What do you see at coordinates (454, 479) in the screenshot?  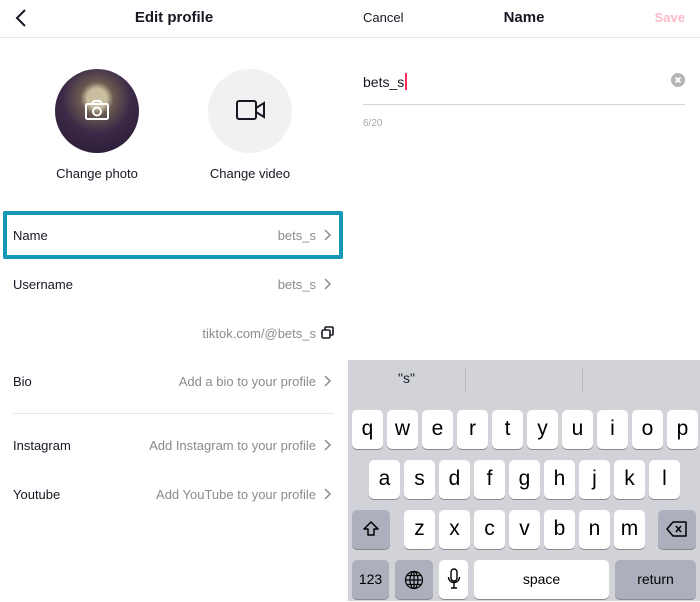 I see `key-d: d` at bounding box center [454, 479].